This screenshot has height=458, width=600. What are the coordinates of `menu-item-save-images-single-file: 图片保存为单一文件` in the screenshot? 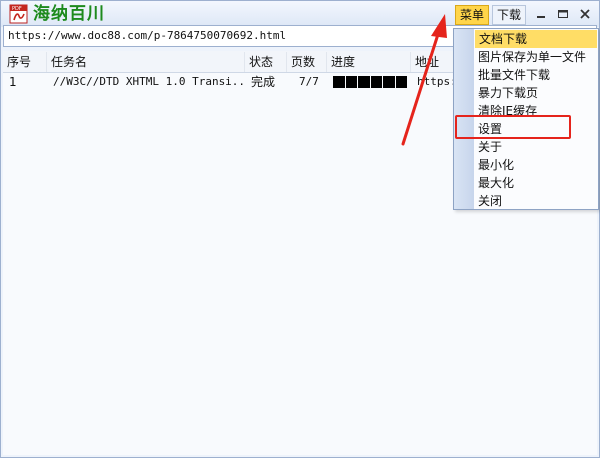 It's located at (536, 57).